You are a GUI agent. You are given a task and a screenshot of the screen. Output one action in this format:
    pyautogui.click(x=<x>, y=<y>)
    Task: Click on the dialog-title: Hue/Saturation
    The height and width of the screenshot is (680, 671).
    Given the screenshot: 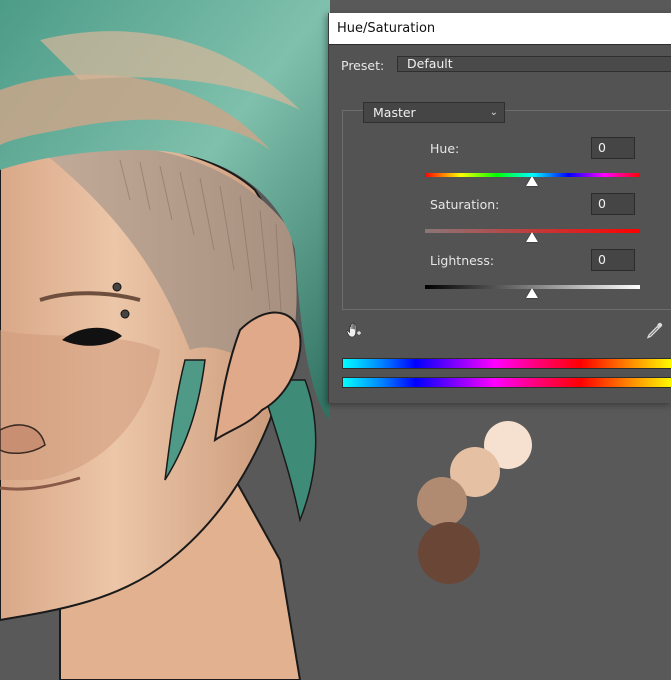 What is the action you would take?
    pyautogui.click(x=500, y=29)
    